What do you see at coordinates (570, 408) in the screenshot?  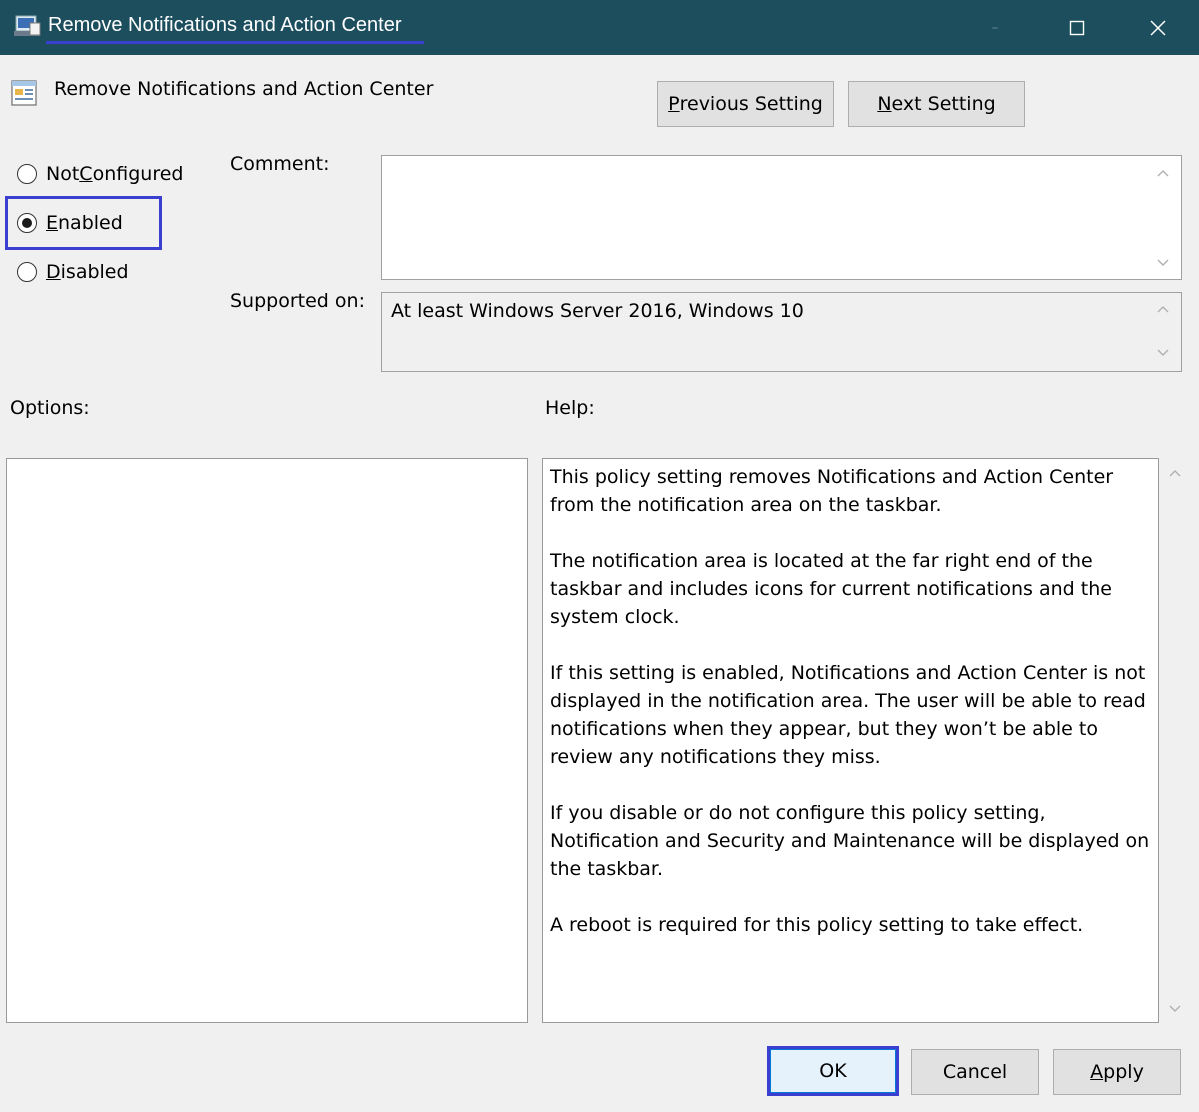 I see `help-label: Help:` at bounding box center [570, 408].